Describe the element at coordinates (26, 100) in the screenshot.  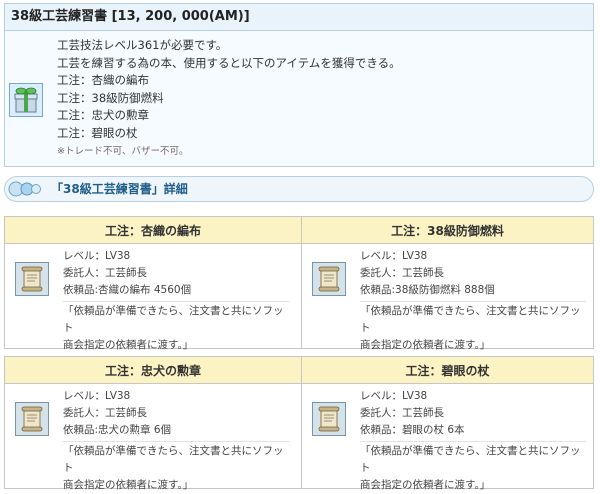
I see `gift-box-icon` at that location.